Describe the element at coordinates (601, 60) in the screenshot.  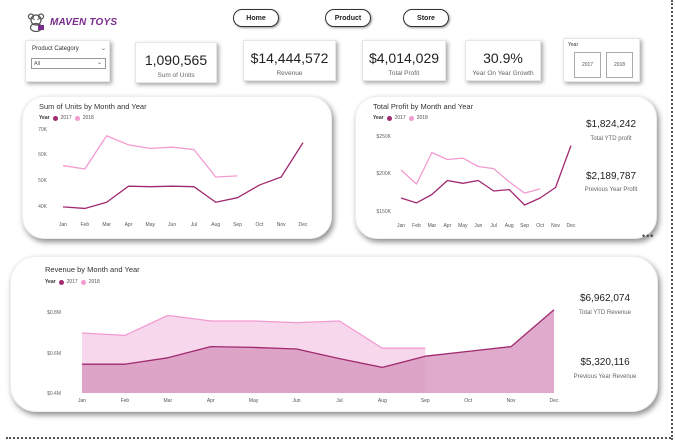
I see `year-slicer: Year 2017 2018` at that location.